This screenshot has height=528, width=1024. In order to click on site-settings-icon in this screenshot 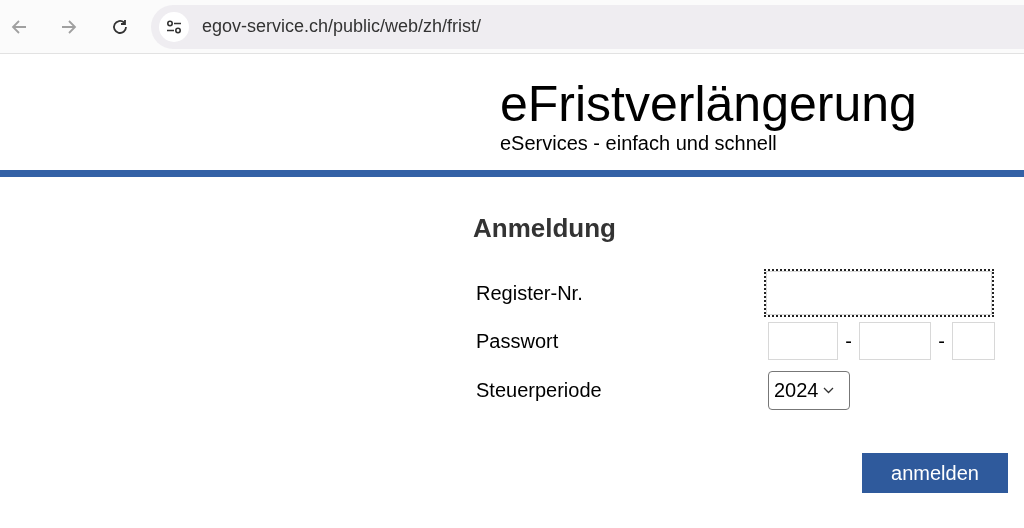, I will do `click(174, 26)`.